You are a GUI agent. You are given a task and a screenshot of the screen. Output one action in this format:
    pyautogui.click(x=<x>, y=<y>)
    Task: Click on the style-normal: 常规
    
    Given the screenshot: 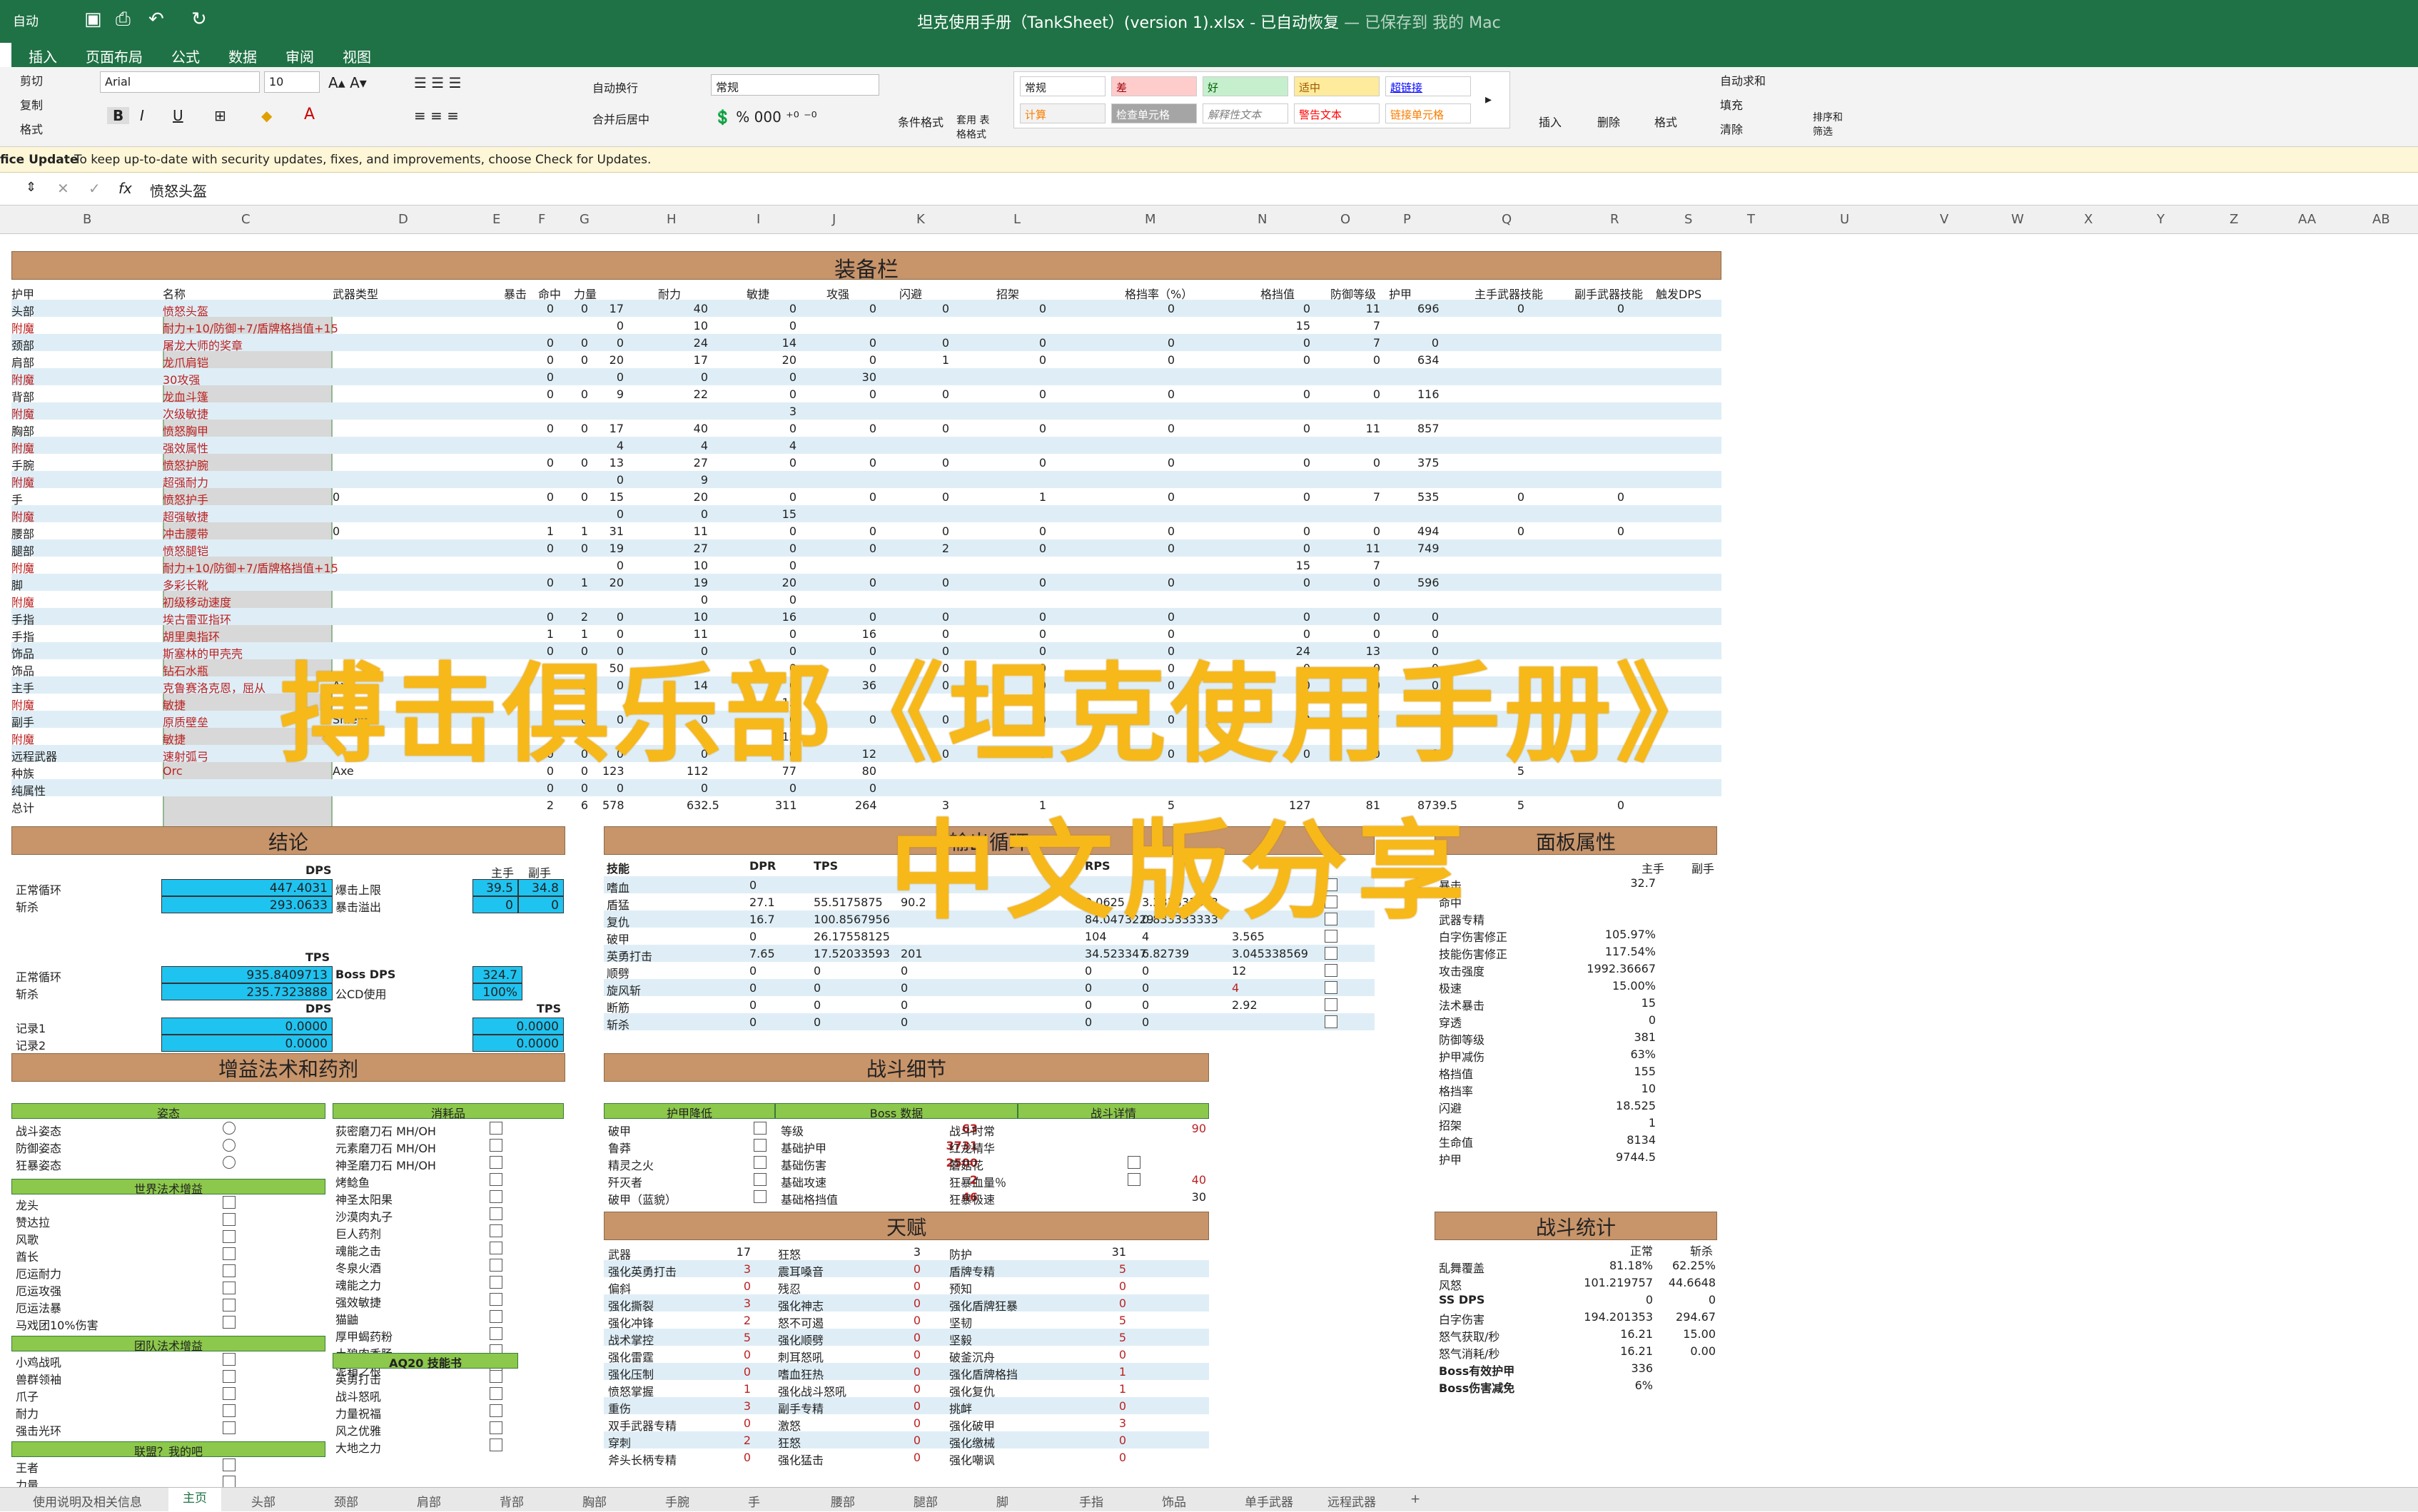 What is the action you would take?
    pyautogui.click(x=1063, y=86)
    